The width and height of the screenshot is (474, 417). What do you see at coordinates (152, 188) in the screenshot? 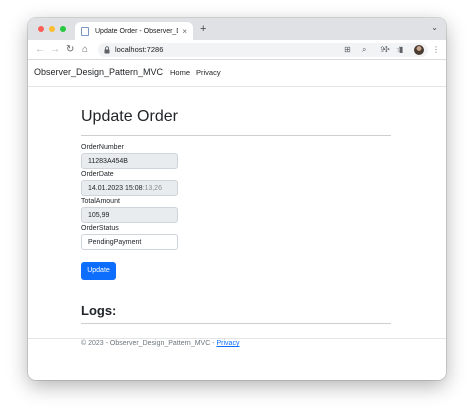
I see `order-date-seconds: :13,26` at bounding box center [152, 188].